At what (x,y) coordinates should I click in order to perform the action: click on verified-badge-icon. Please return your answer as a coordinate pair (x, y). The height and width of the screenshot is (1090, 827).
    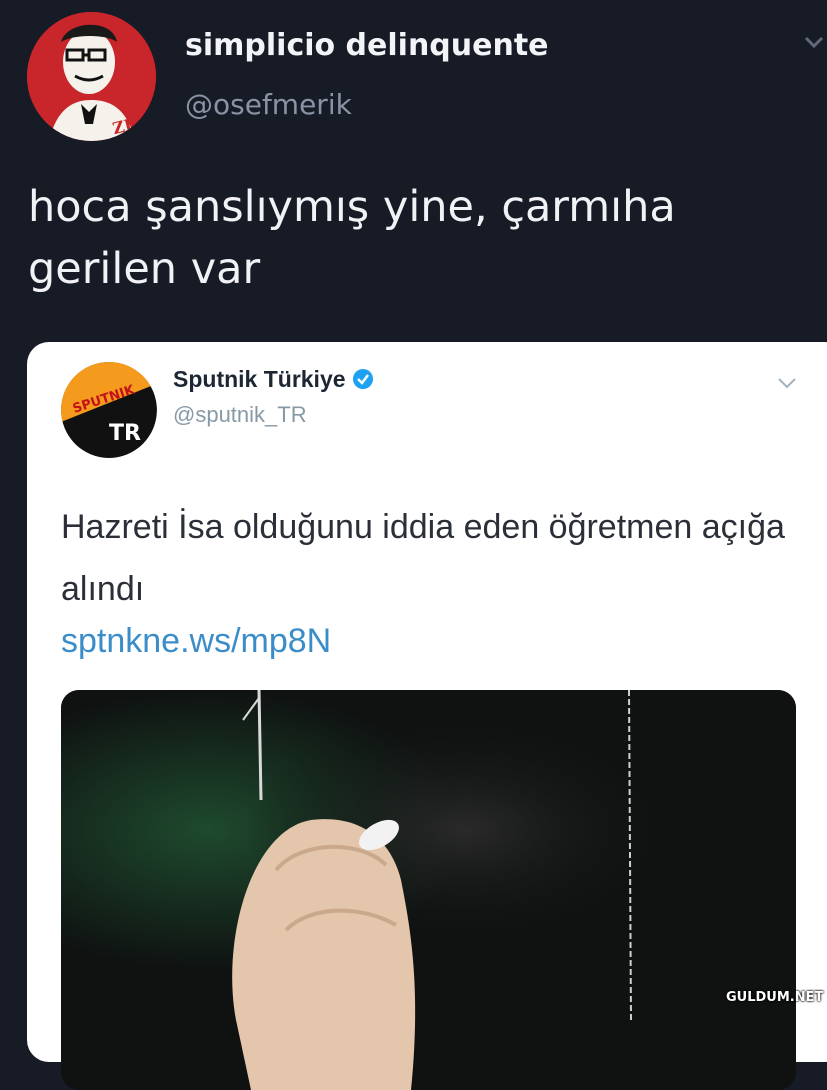
    Looking at the image, I should click on (362, 379).